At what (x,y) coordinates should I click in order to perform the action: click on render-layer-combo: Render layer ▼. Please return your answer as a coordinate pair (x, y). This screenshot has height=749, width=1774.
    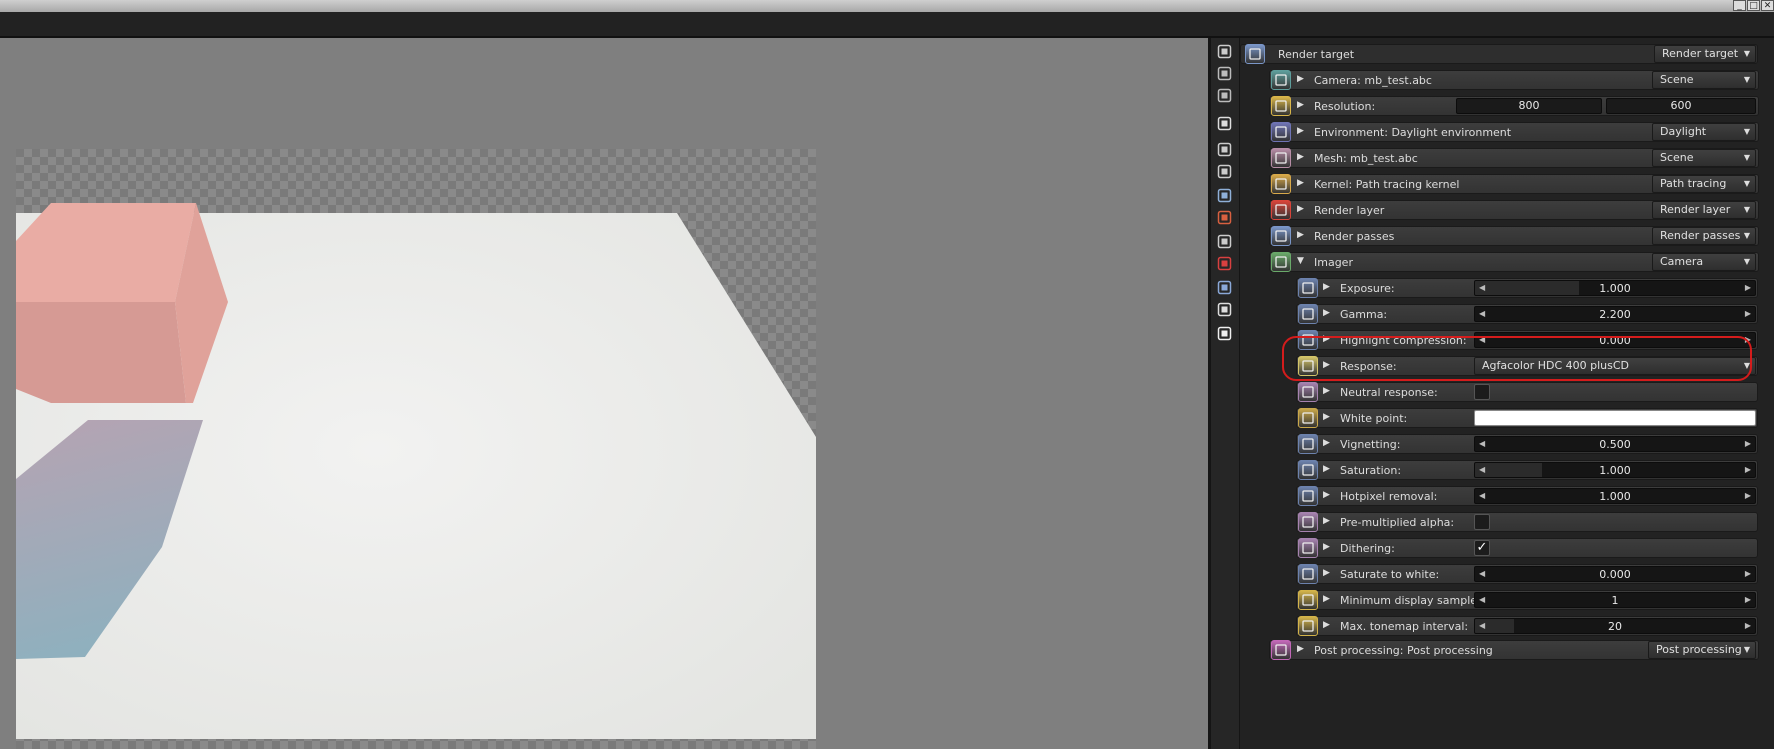
    Looking at the image, I should click on (1704, 210).